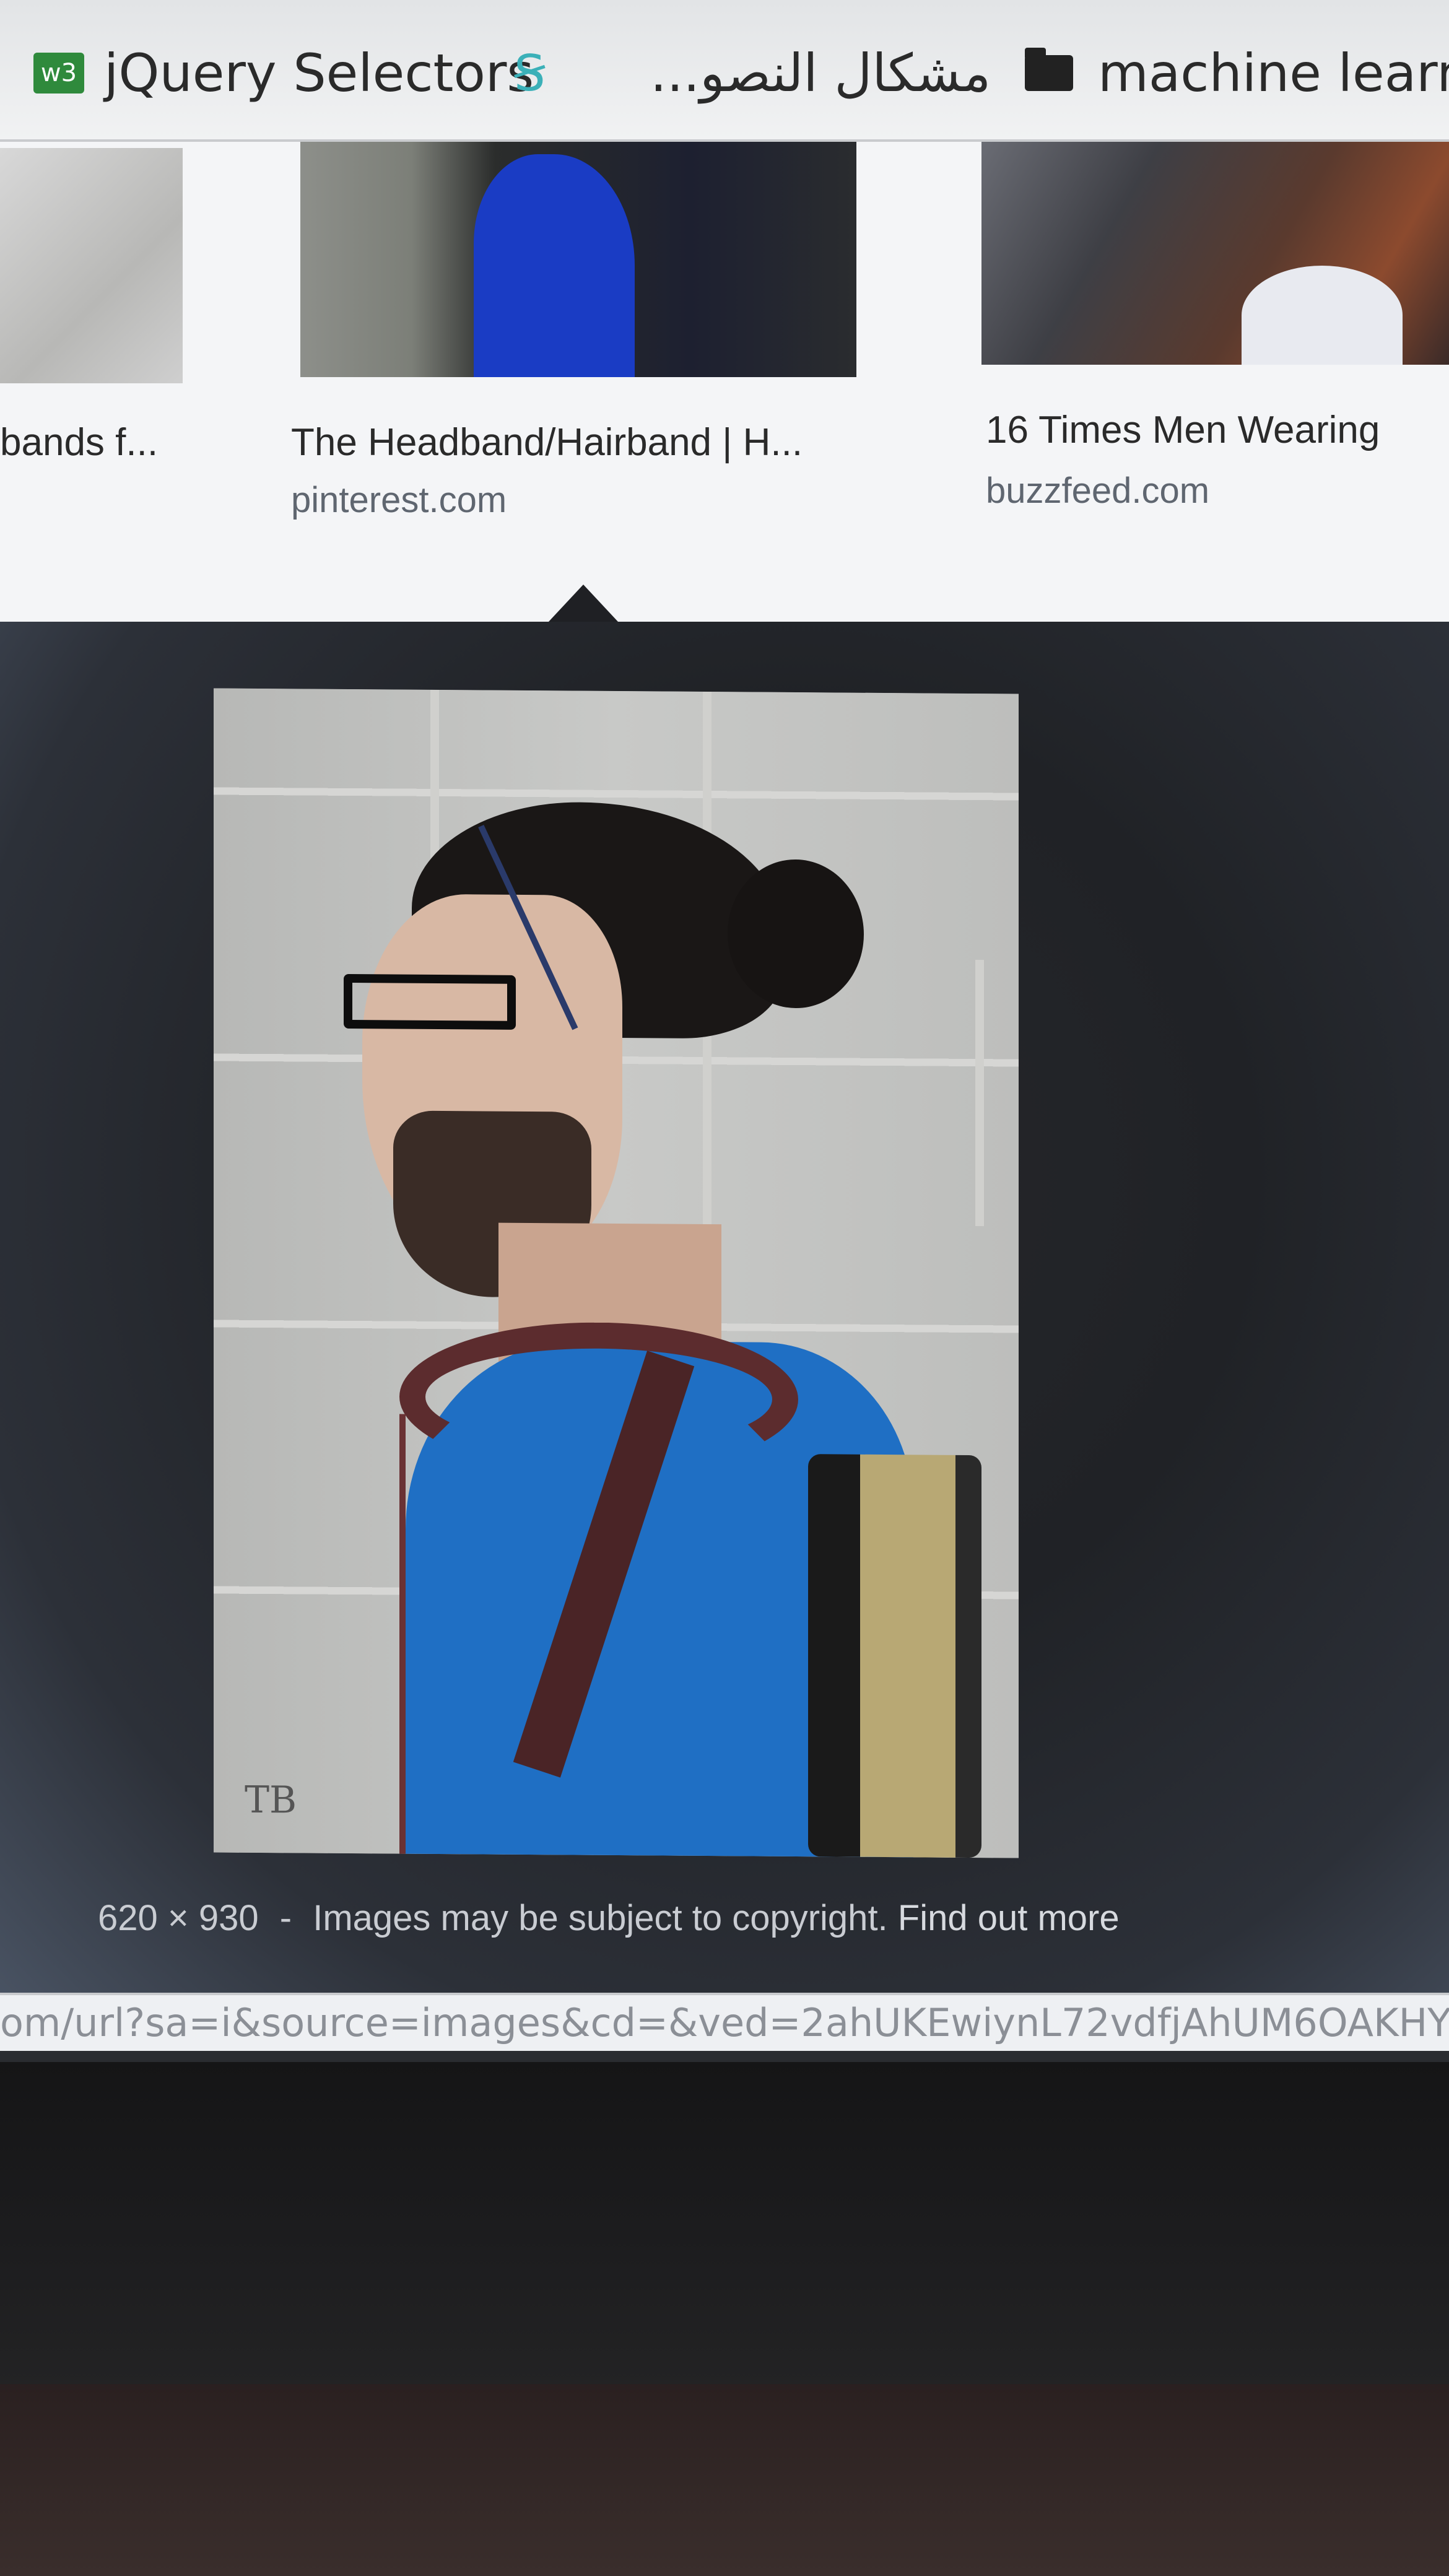 The image size is (1449, 2576). Describe the element at coordinates (1049, 69) in the screenshot. I see `folder-icon` at that location.